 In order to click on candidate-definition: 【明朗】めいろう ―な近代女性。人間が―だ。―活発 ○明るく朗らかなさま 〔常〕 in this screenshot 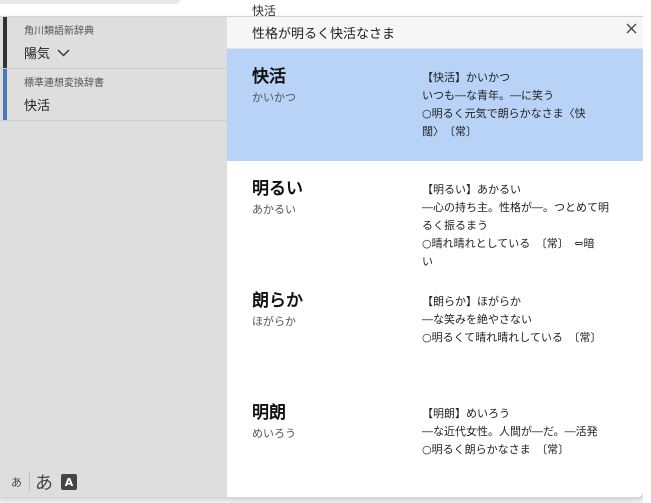, I will do `click(524, 432)`.